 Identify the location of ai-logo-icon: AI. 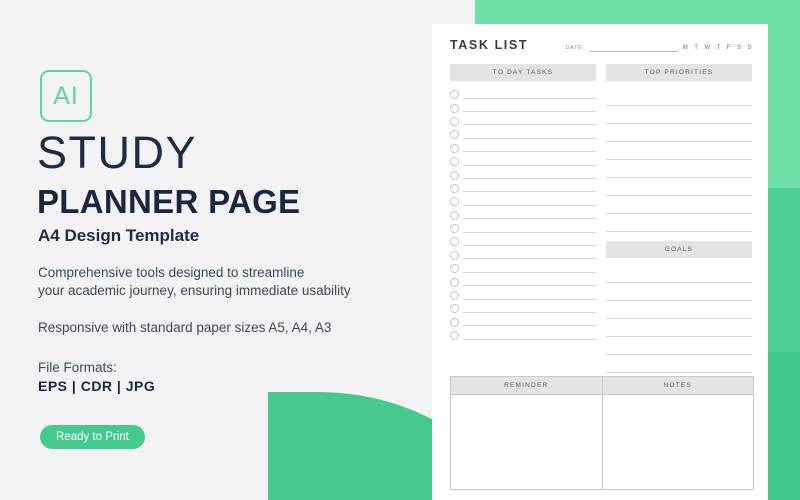
(66, 96).